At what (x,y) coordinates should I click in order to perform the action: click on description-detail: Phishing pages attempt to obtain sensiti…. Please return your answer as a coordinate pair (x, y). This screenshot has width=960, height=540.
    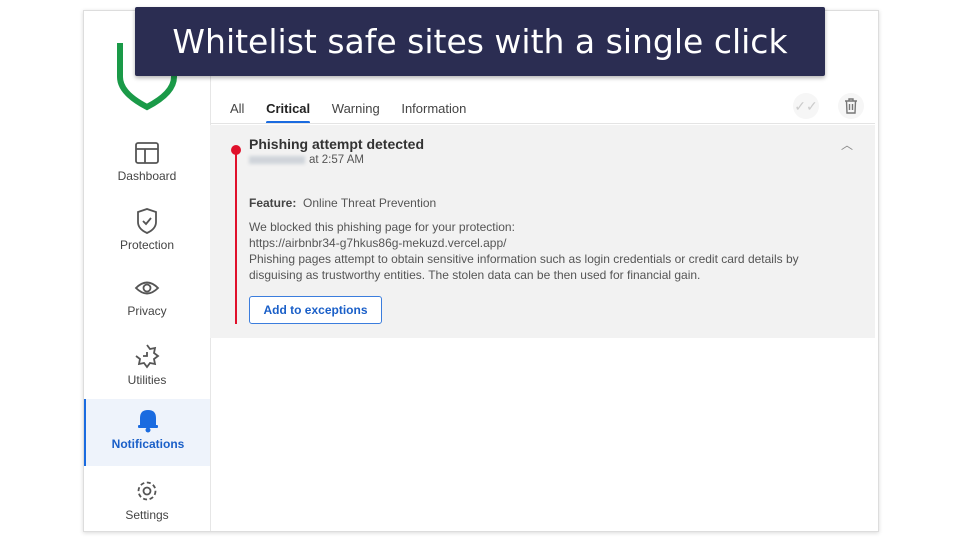
    Looking at the image, I should click on (524, 267).